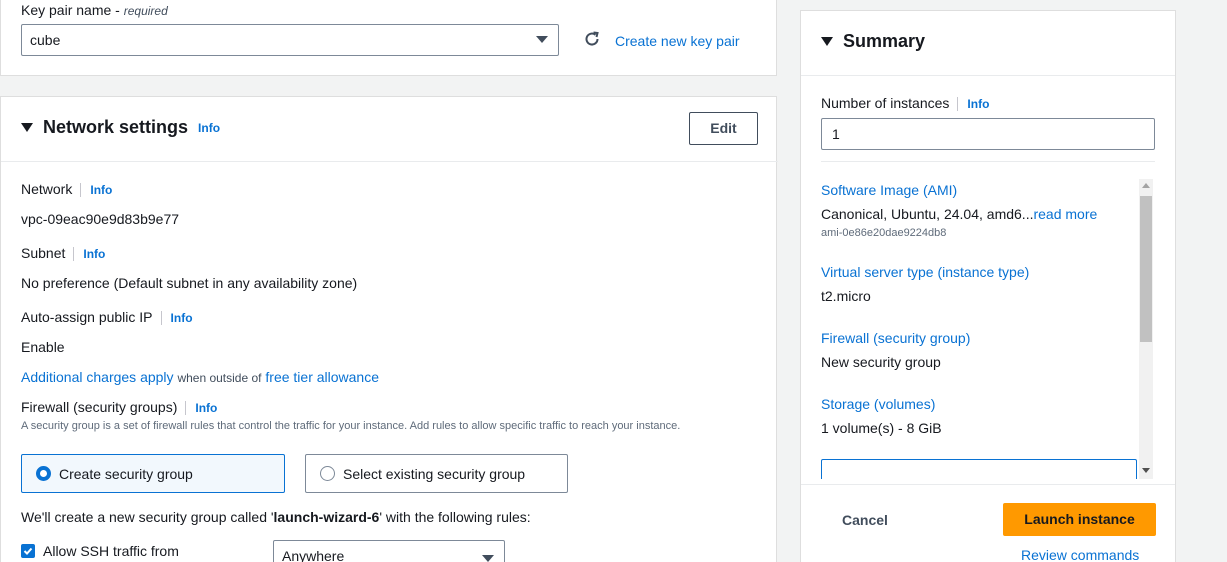 The width and height of the screenshot is (1227, 562). Describe the element at coordinates (389, 551) in the screenshot. I see `ssh-source-select: Anywhere` at that location.